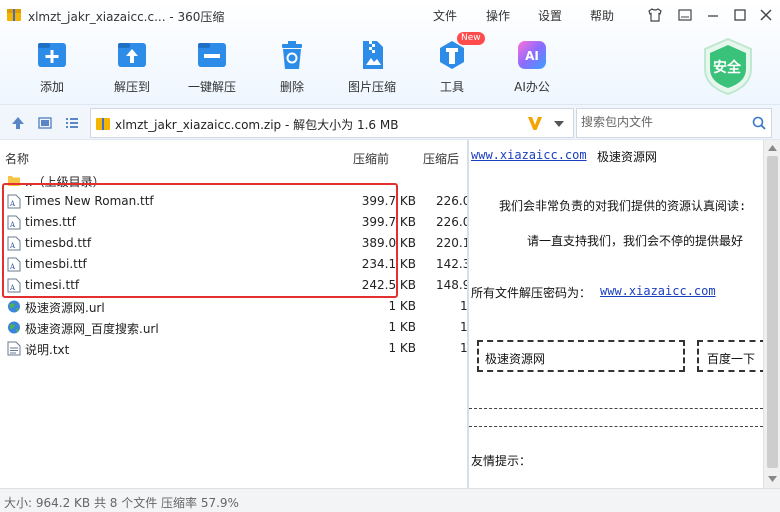 The image size is (780, 512). I want to click on image-compress-icon, so click(373, 55).